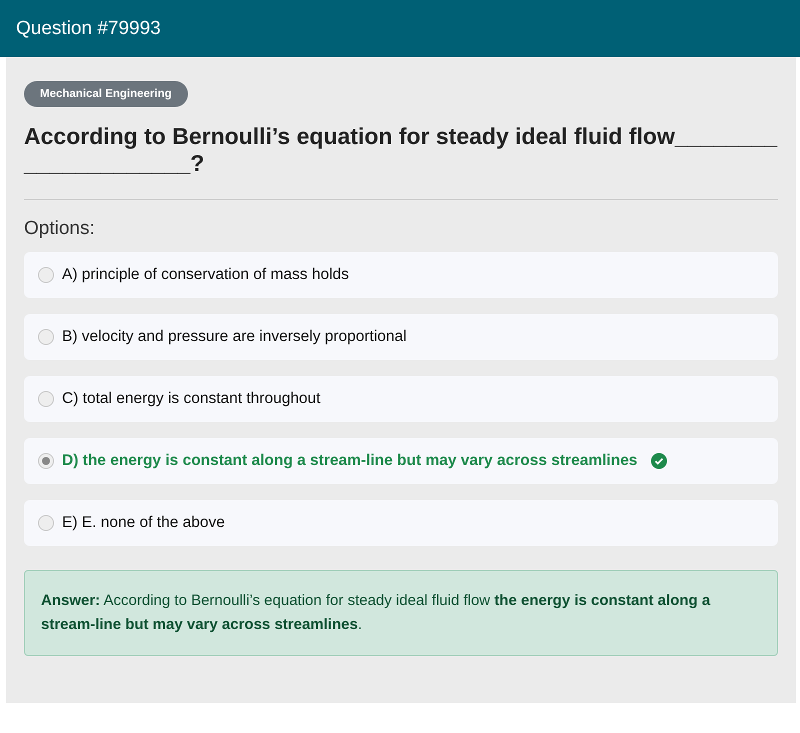  What do you see at coordinates (234, 337) in the screenshot?
I see `option-text: B) velocity and pressure are inversely proportional` at bounding box center [234, 337].